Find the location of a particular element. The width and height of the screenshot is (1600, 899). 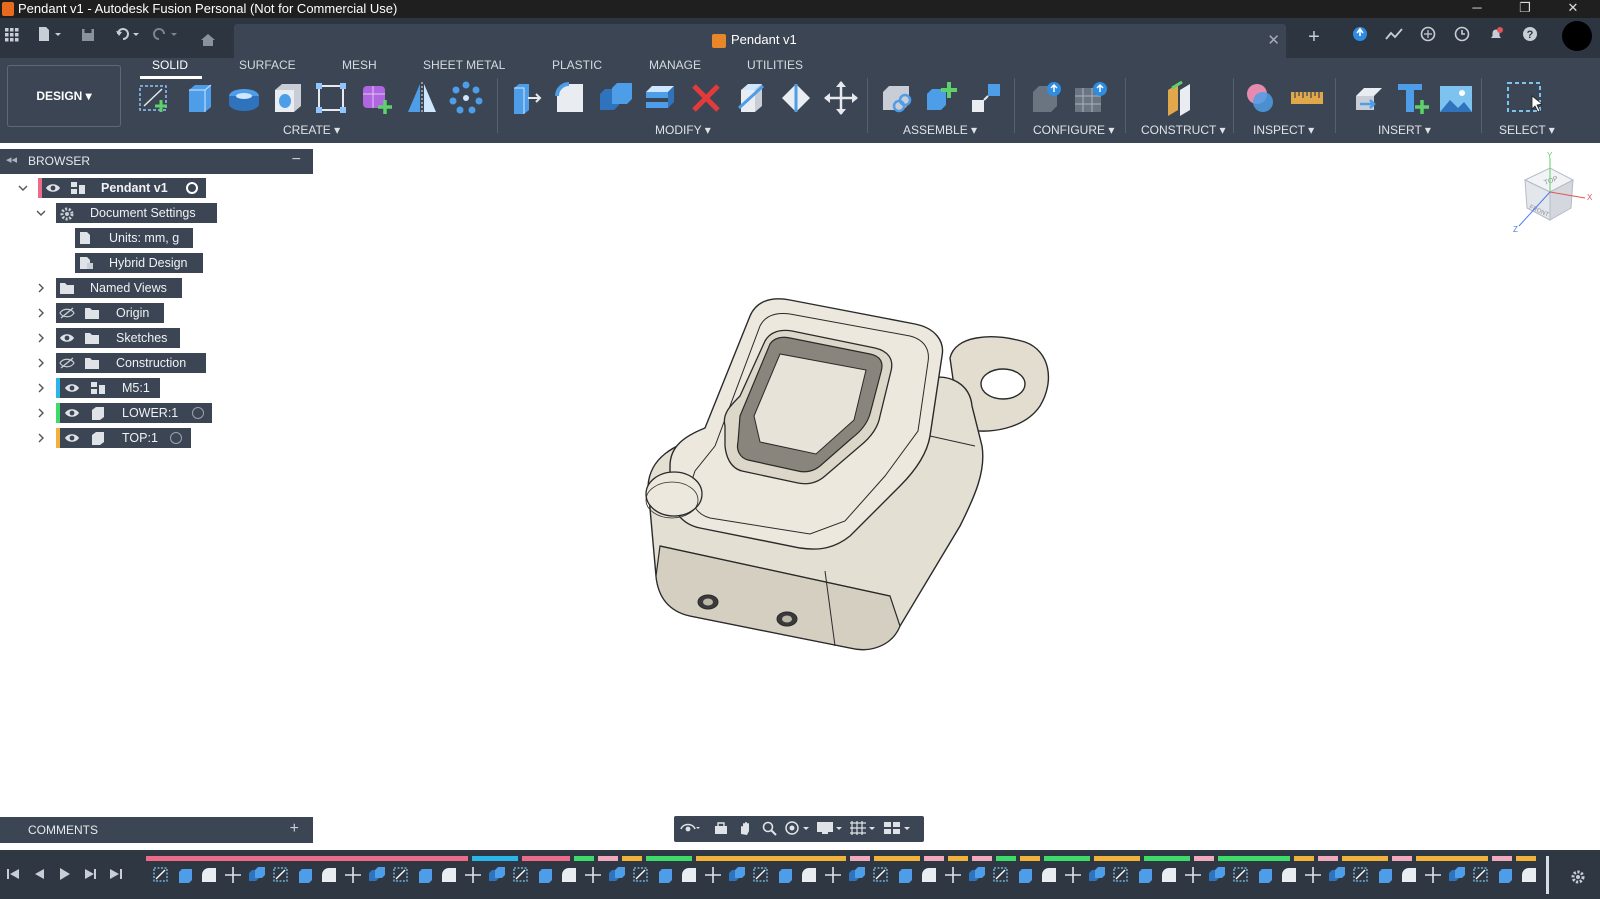

hole-icon is located at coordinates (288, 98).